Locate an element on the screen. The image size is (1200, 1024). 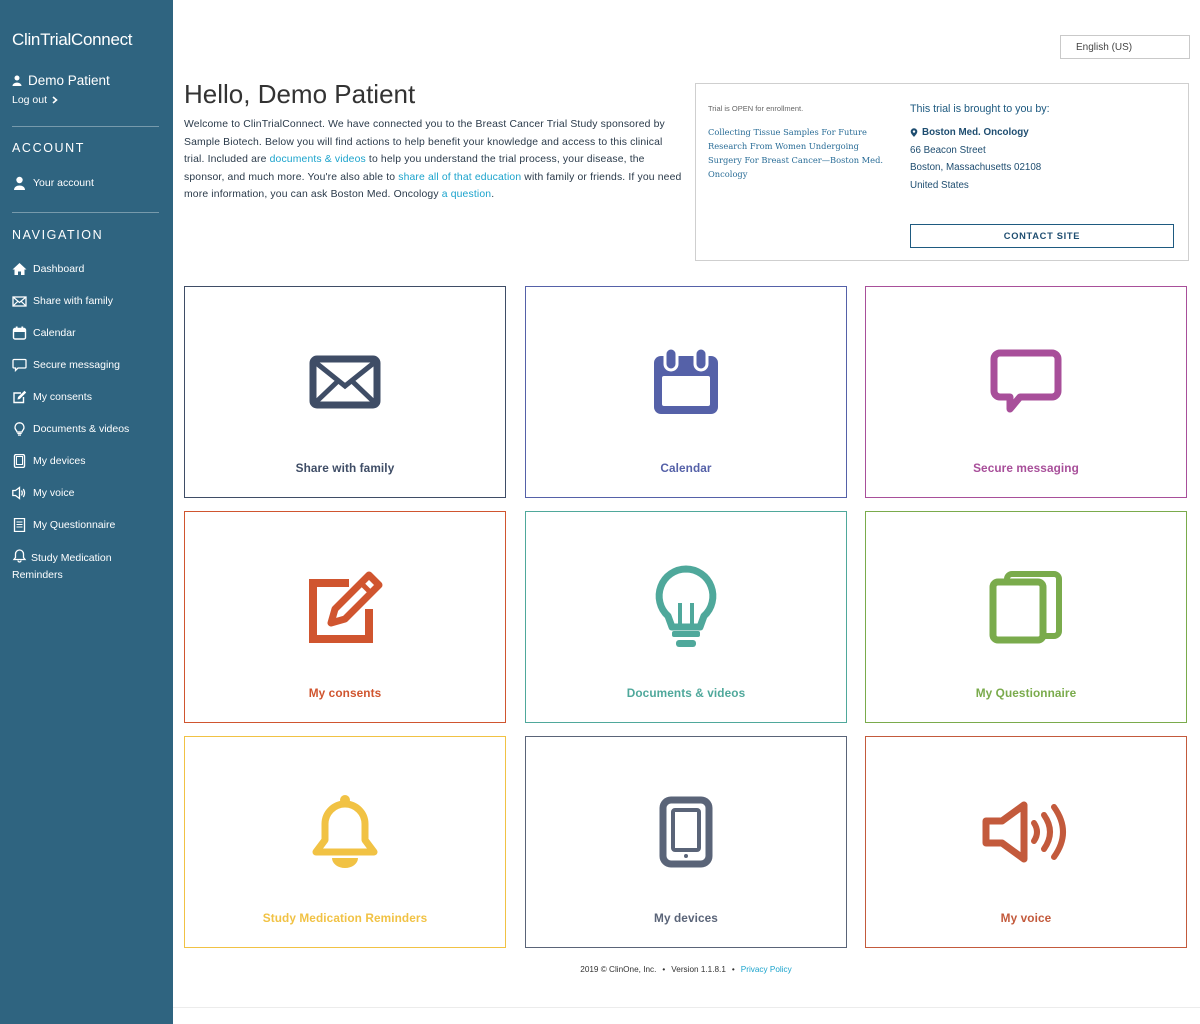
tile-secure-messaging: Secure messaging is located at coordinates (1026, 392).